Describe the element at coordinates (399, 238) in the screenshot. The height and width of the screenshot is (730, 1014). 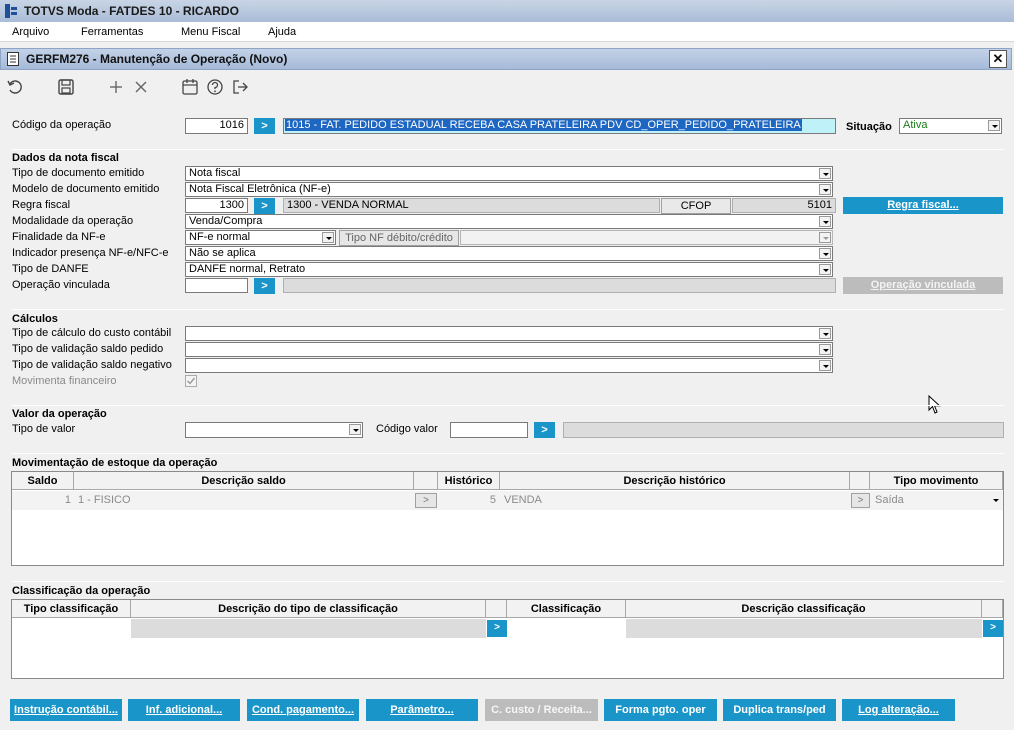
I see `tipo-nf-button: Tipo NF débito/crédito` at that location.